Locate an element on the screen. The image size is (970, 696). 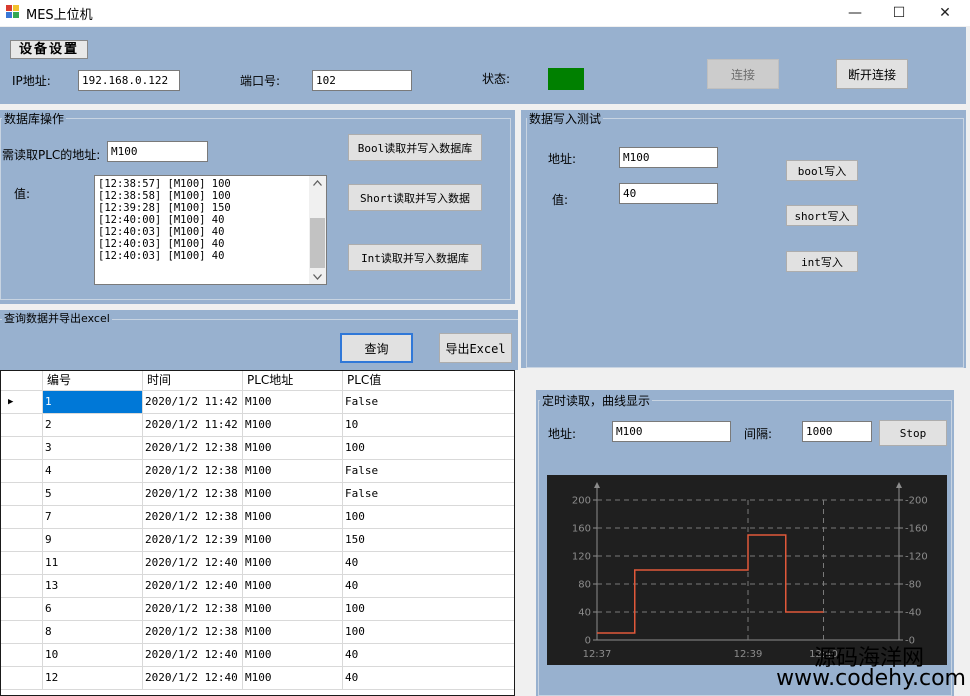
export-excel-button: 导出Excel is located at coordinates (475, 348).